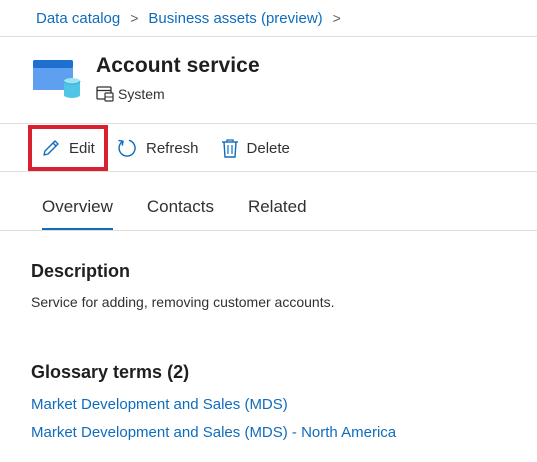 This screenshot has height=462, width=537. I want to click on breadcrumb-data-catalog: Data catalog, so click(78, 18).